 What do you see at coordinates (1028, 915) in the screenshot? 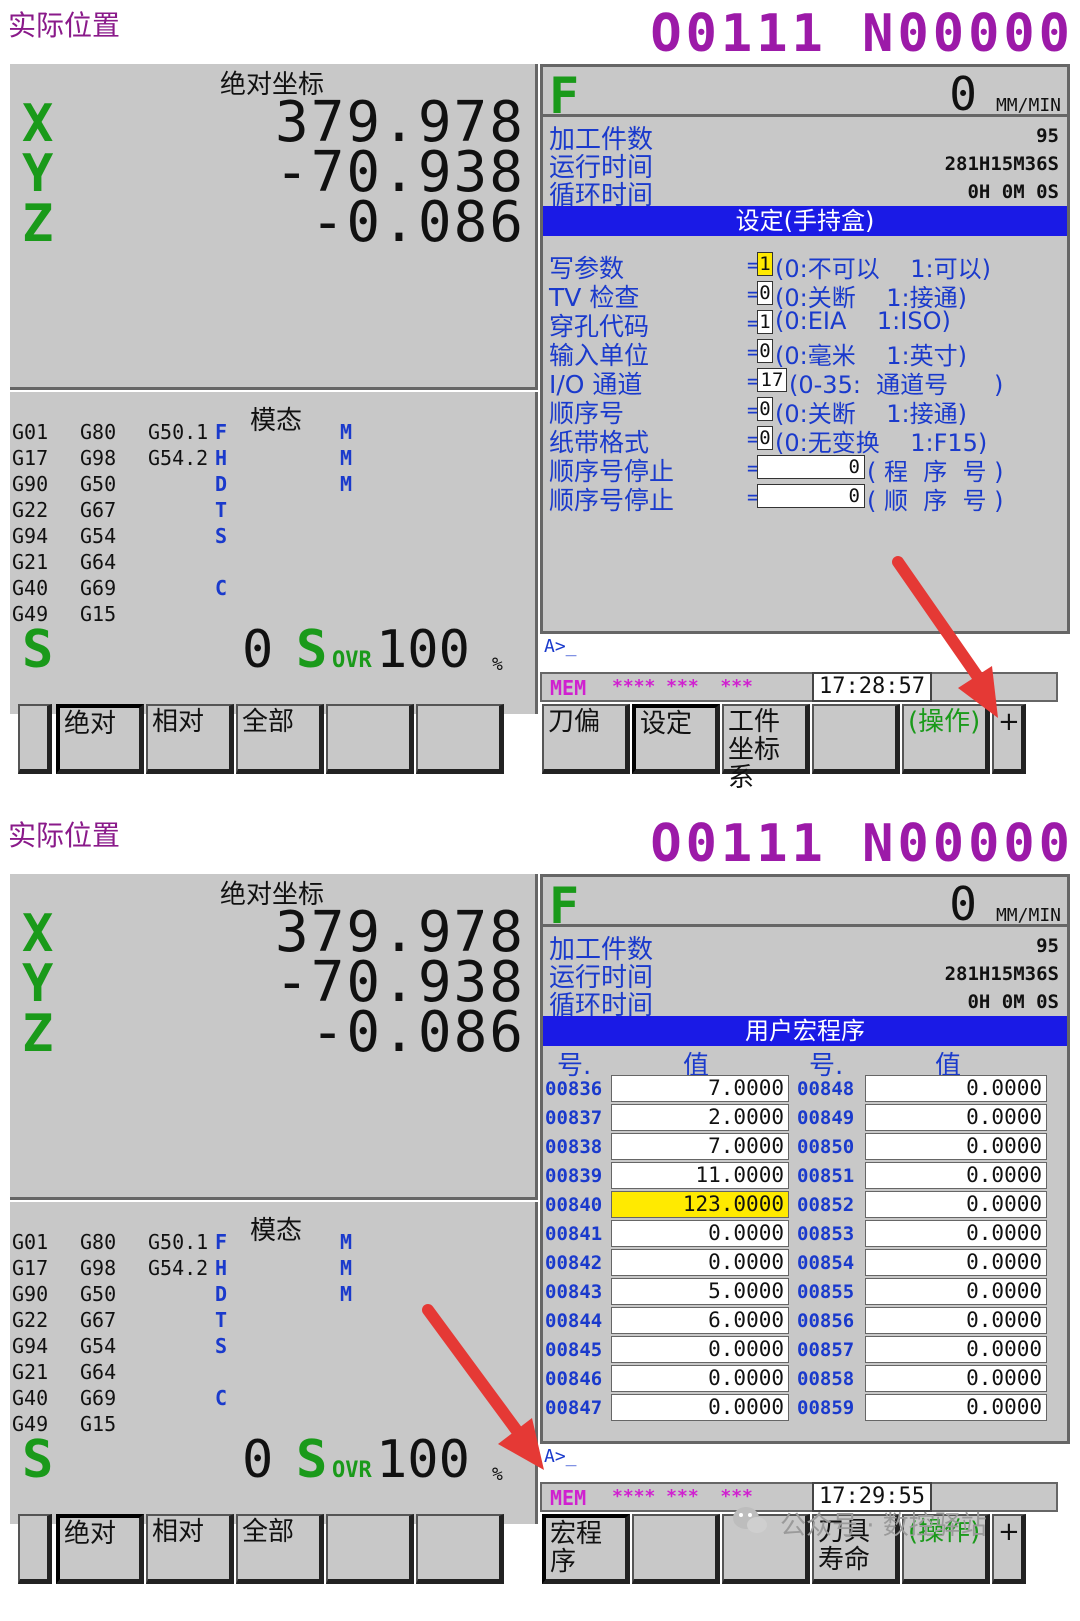
I see `feed-unit: MM/MIN` at bounding box center [1028, 915].